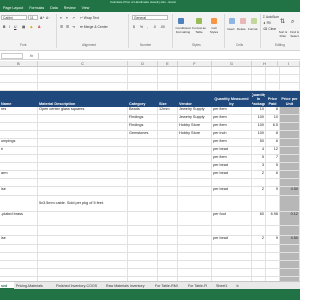 The width and height of the screenshot is (320, 300). I want to click on align-left-icon: ☰, so click(61, 27).